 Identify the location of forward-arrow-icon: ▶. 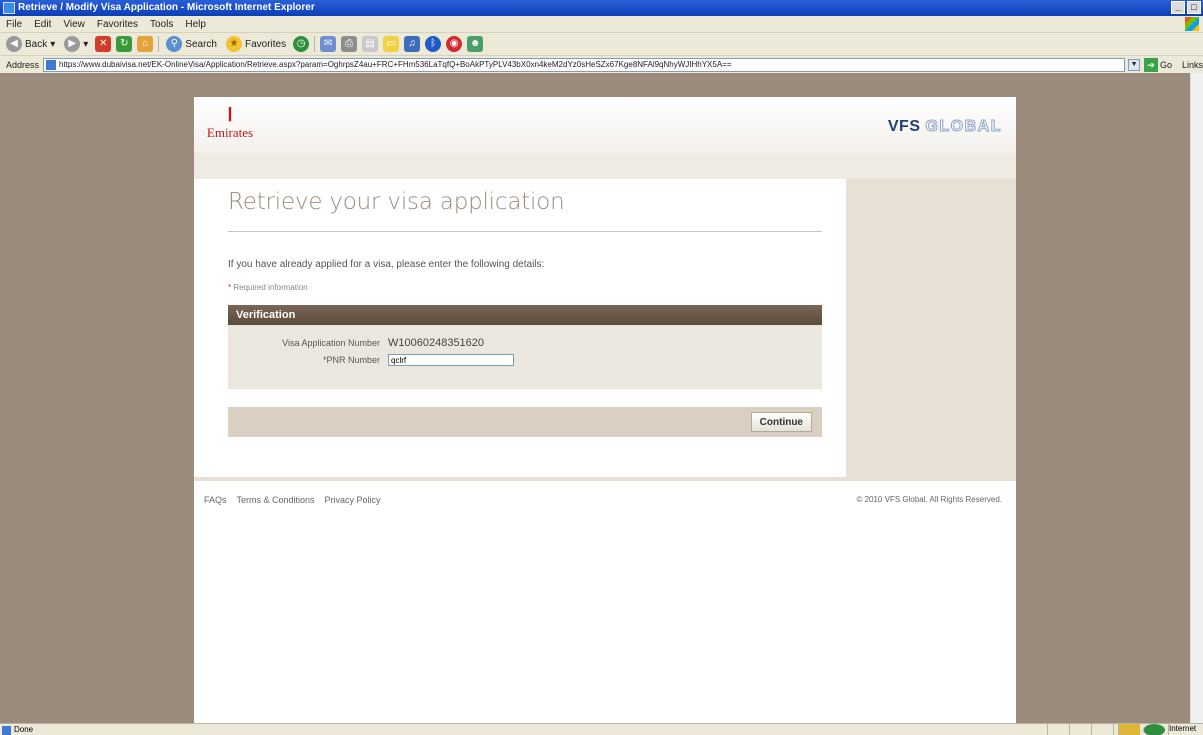
(72, 44).